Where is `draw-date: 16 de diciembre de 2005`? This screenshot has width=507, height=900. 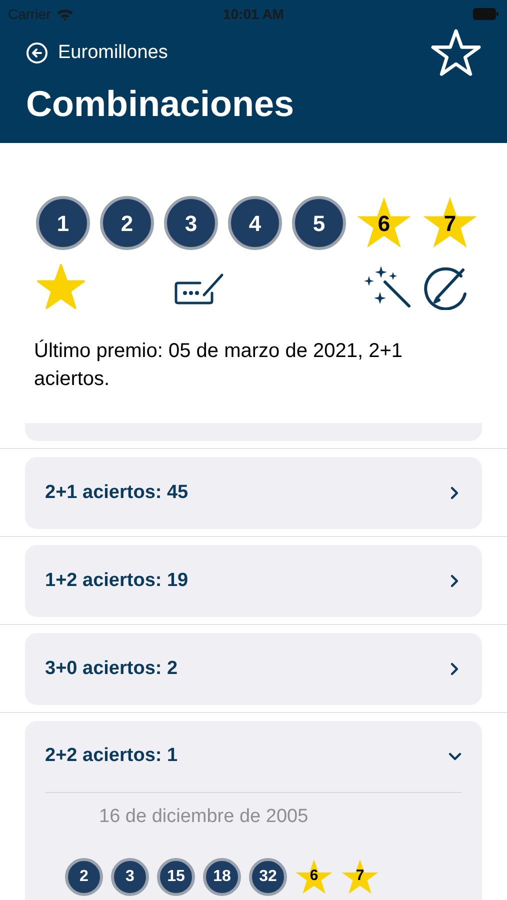 draw-date: 16 de diciembre de 2005 is located at coordinates (204, 817).